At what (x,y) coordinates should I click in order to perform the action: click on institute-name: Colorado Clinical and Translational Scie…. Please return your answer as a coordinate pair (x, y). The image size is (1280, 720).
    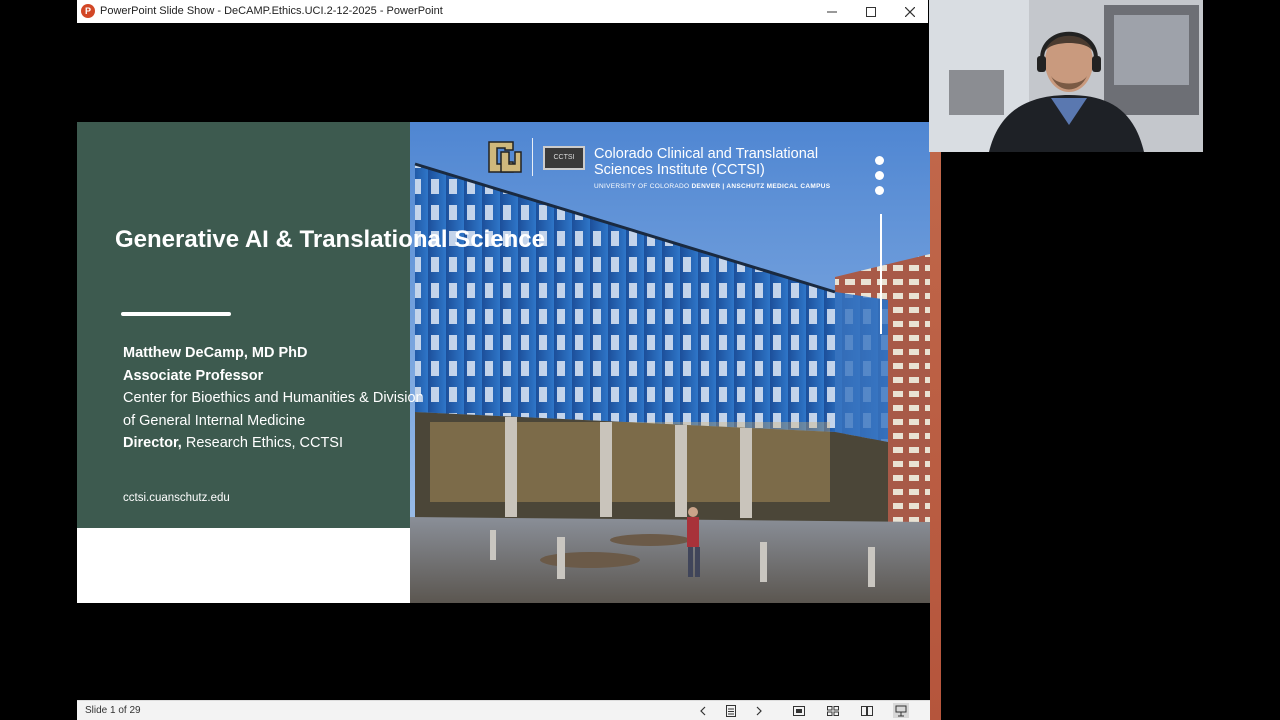
    Looking at the image, I should click on (706, 162).